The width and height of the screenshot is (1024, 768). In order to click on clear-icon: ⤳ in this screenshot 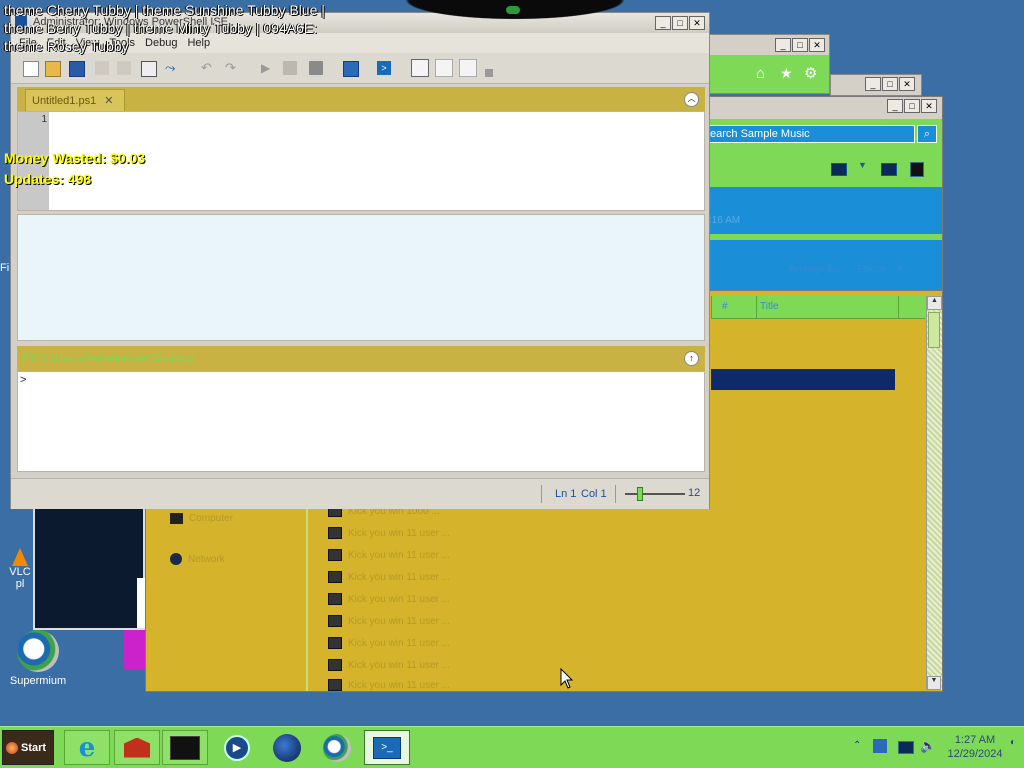, I will do `click(172, 68)`.